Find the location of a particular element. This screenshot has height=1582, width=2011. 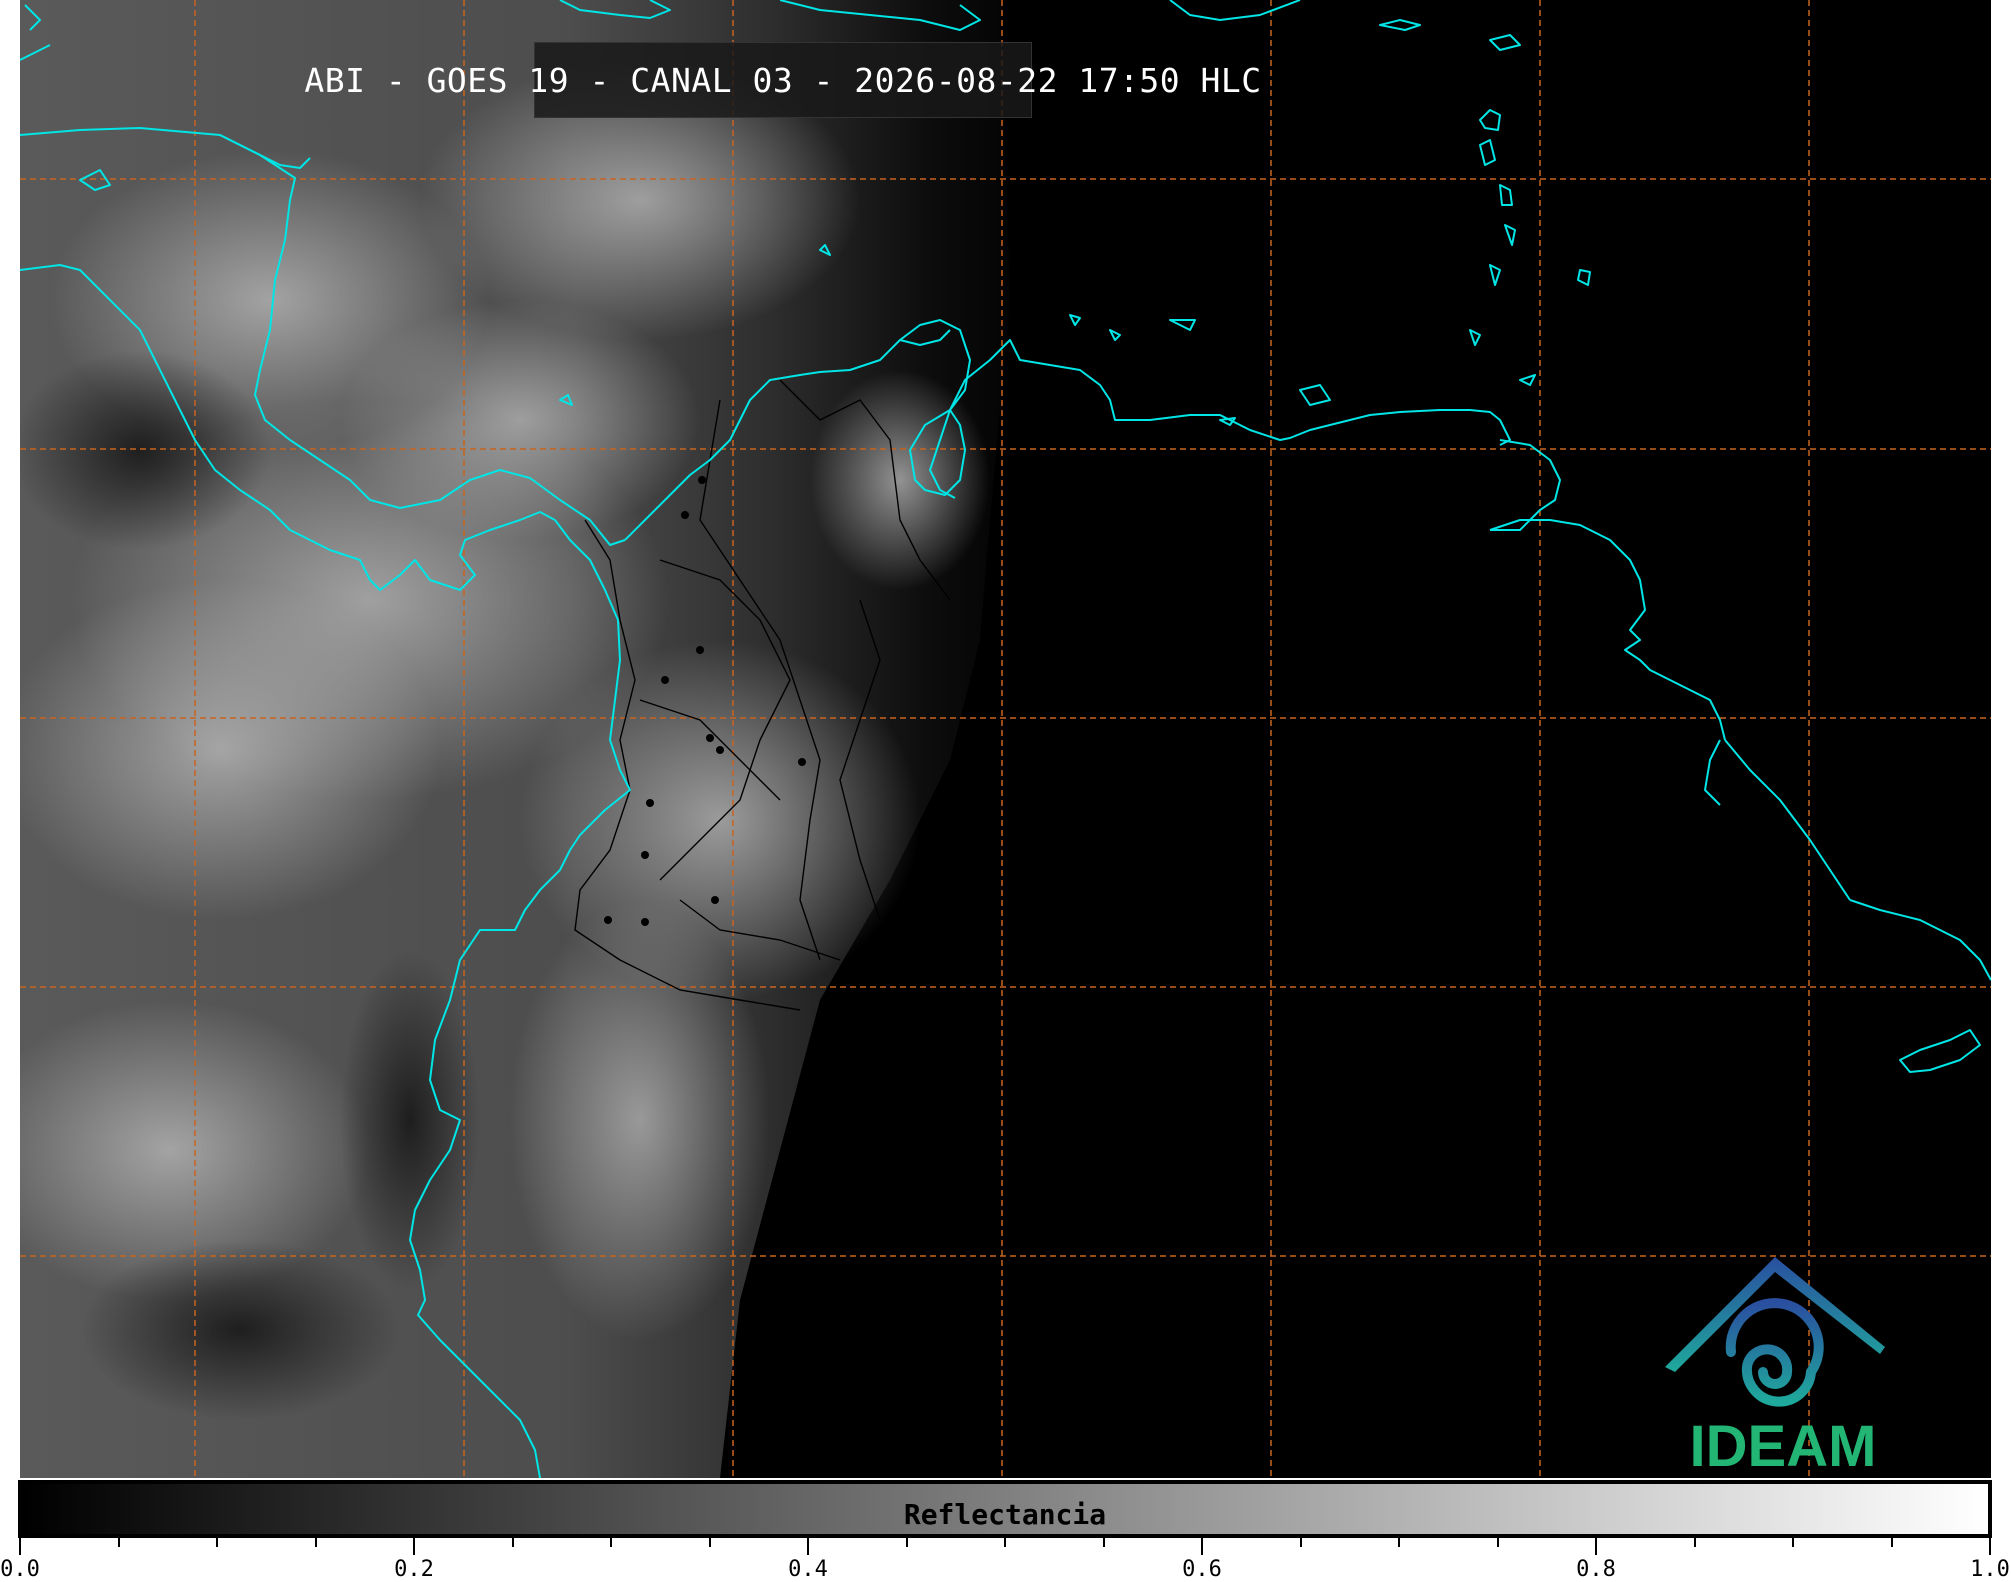

ideam-logo-text: IDEAM is located at coordinates (1783, 1446).